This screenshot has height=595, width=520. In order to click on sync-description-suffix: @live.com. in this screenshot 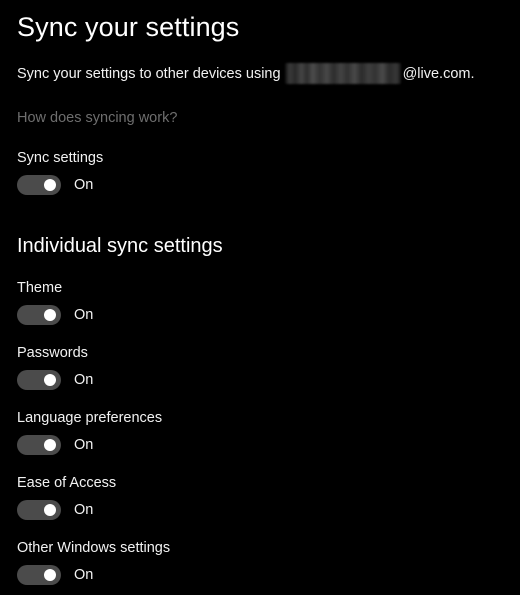, I will do `click(438, 73)`.